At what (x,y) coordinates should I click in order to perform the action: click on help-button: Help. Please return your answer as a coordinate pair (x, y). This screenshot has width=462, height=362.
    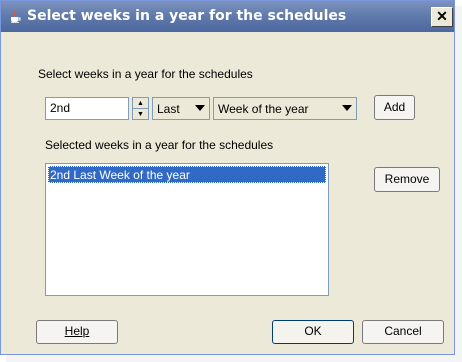
    Looking at the image, I should click on (77, 332).